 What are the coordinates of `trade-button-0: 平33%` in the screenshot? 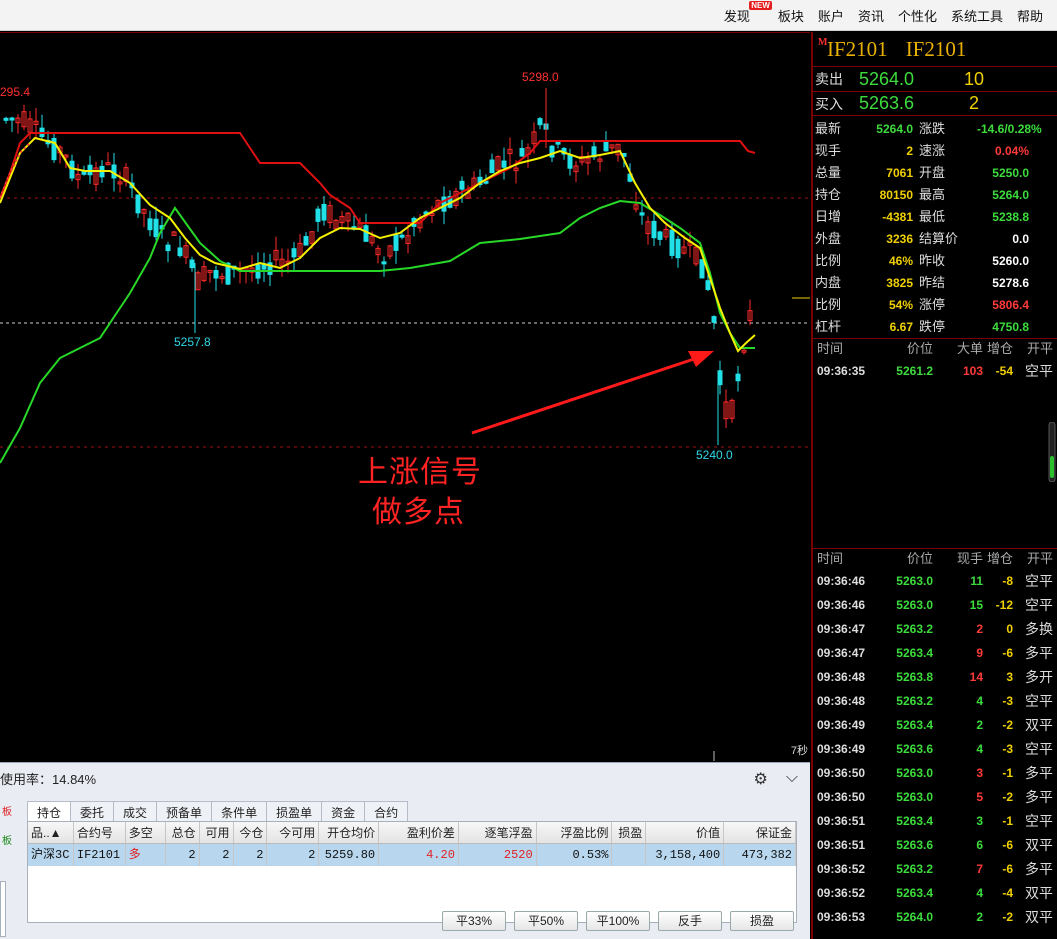 It's located at (474, 921).